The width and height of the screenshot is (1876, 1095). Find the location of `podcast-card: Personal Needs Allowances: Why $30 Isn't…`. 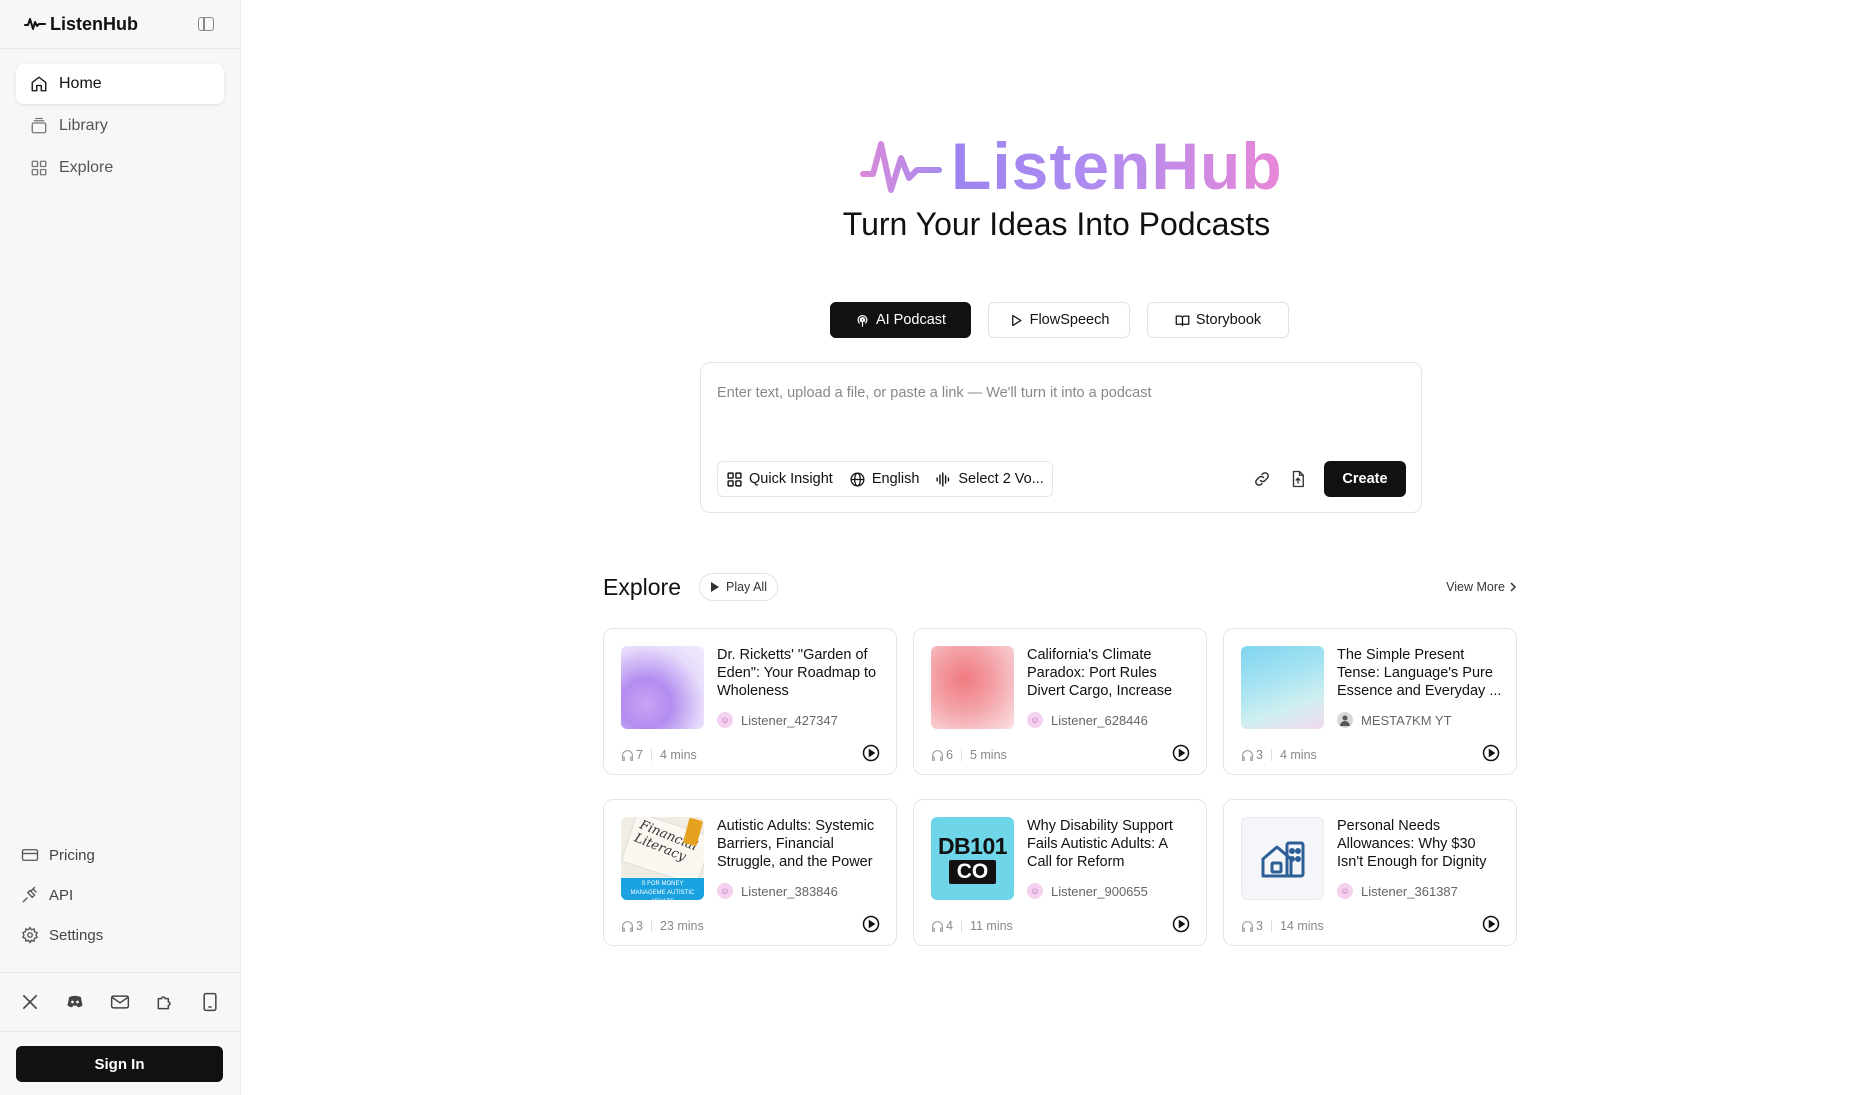

podcast-card: Personal Needs Allowances: Why $30 Isn't… is located at coordinates (1370, 872).